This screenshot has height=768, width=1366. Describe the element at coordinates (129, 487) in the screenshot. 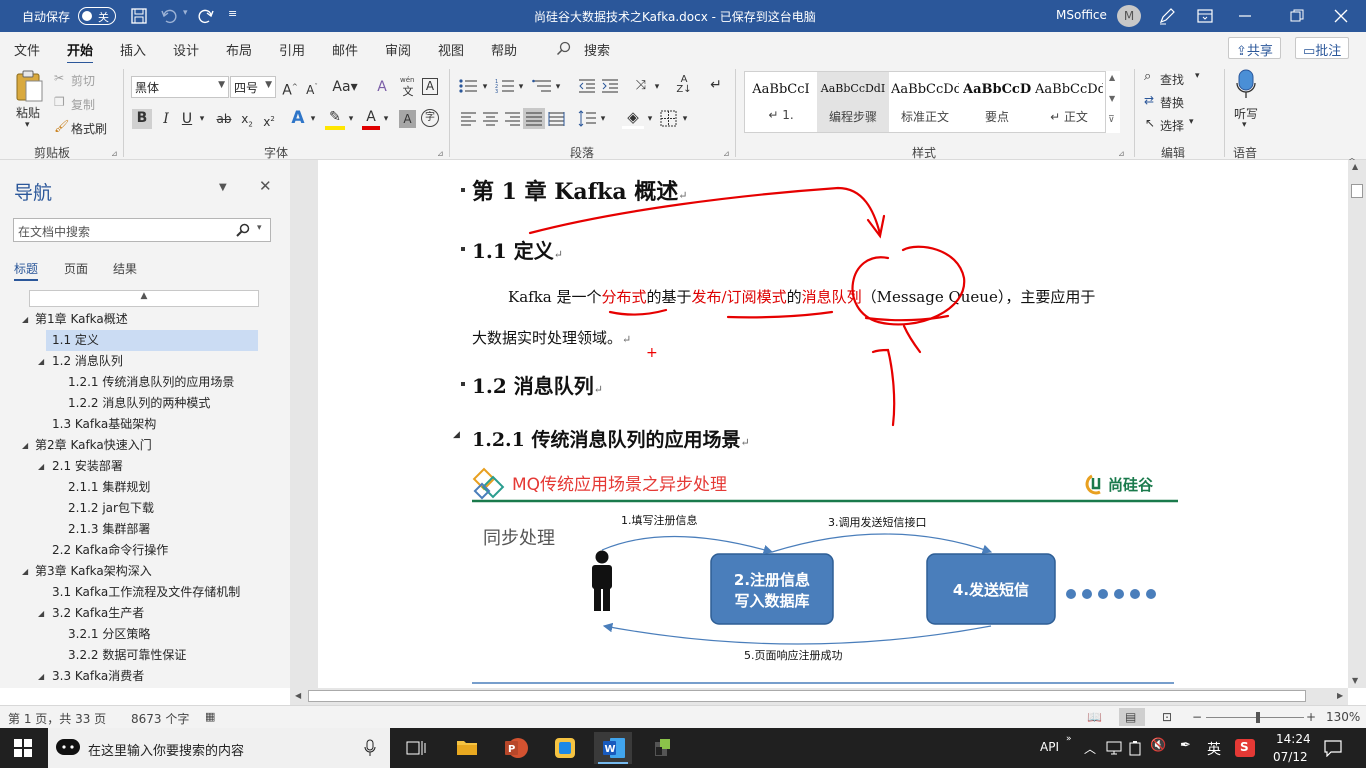

I see `nav-heading-item: 2.1.1 集群规划` at that location.